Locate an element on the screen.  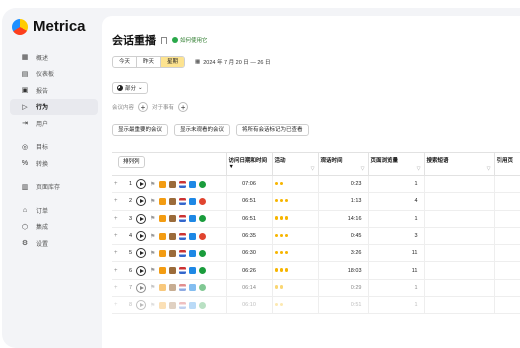
table-row: +2 ⚑ 06:51 1:13 4 is located at coordinates (316, 201).